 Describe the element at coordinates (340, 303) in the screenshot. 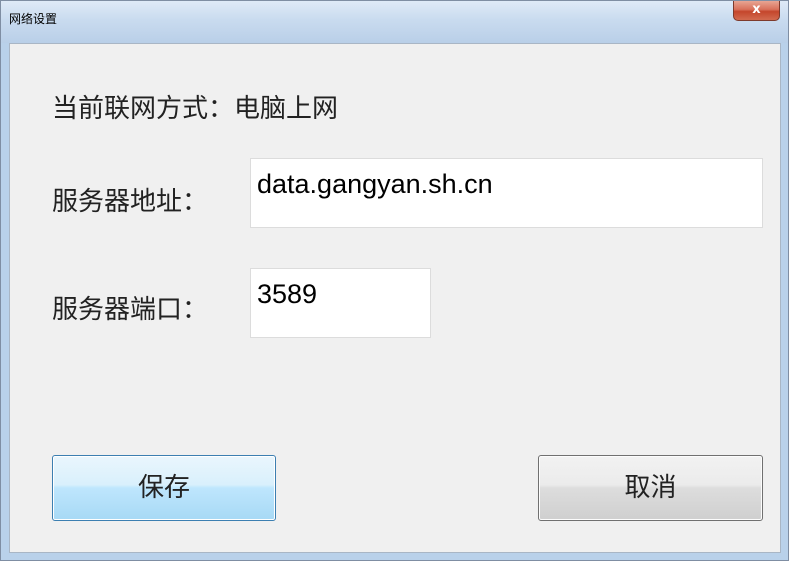

I see `server-port-input: 3589` at that location.